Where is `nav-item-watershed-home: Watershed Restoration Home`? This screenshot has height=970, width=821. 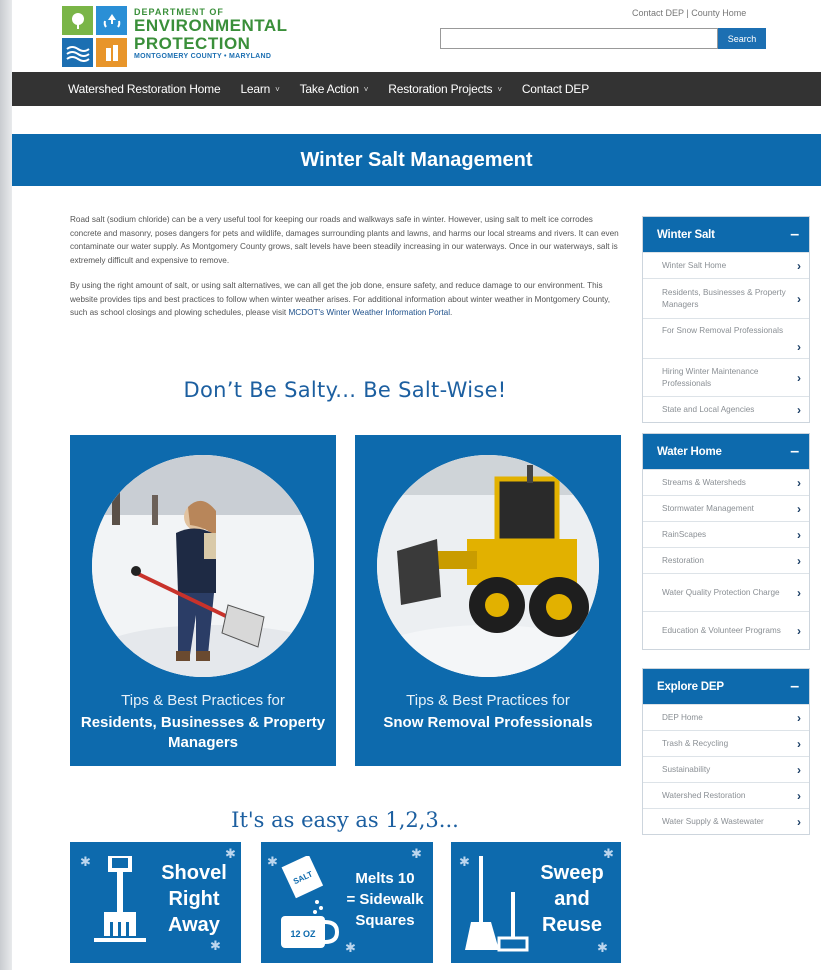 nav-item-watershed-home: Watershed Restoration Home is located at coordinates (144, 89).